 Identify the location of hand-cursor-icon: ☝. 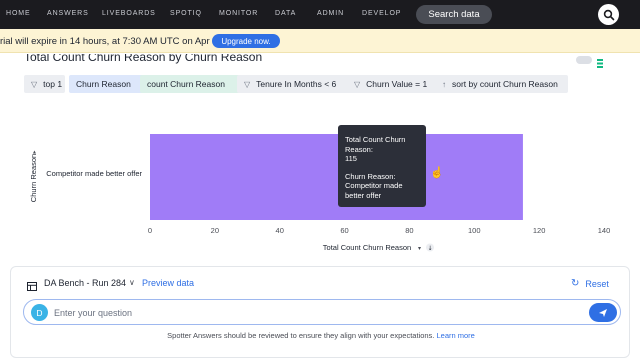
(437, 173).